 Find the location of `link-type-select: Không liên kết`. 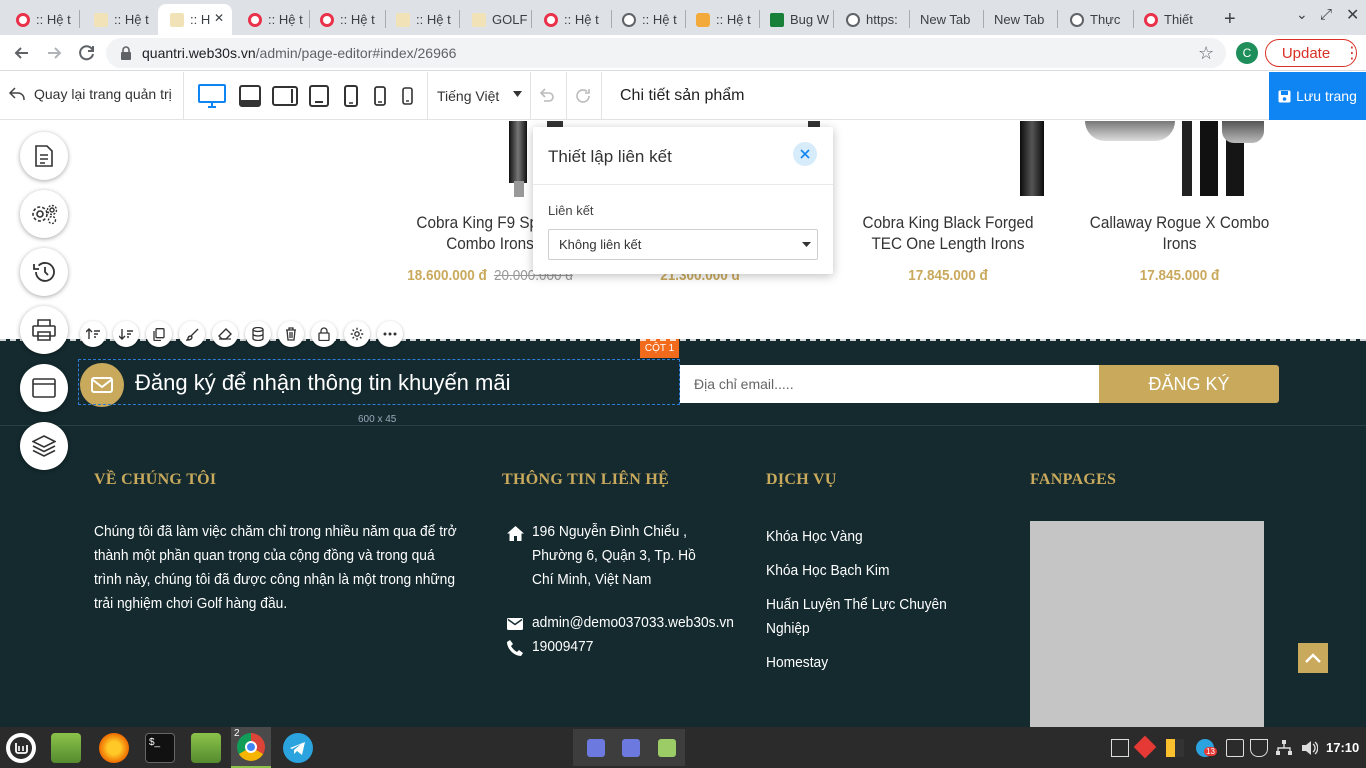

link-type-select: Không liên kết is located at coordinates (683, 244).